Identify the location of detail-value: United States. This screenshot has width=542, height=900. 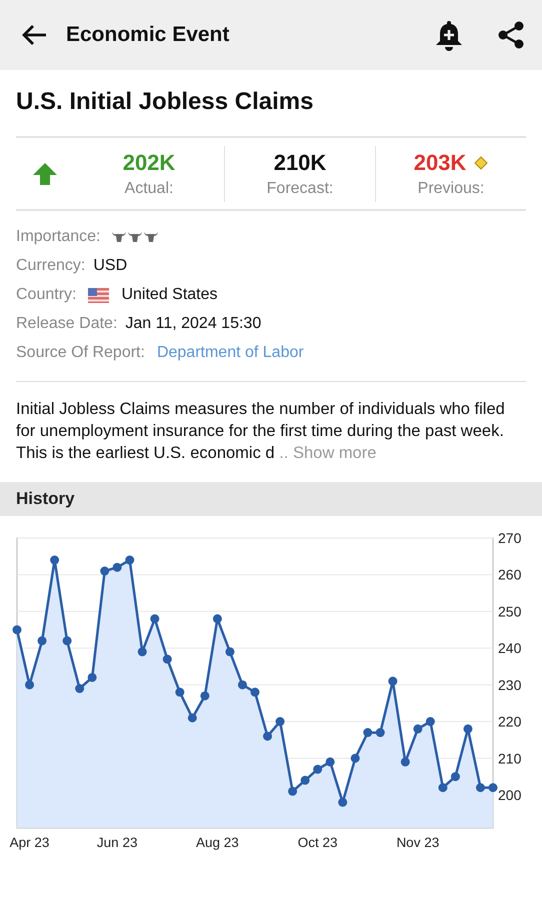
(169, 295).